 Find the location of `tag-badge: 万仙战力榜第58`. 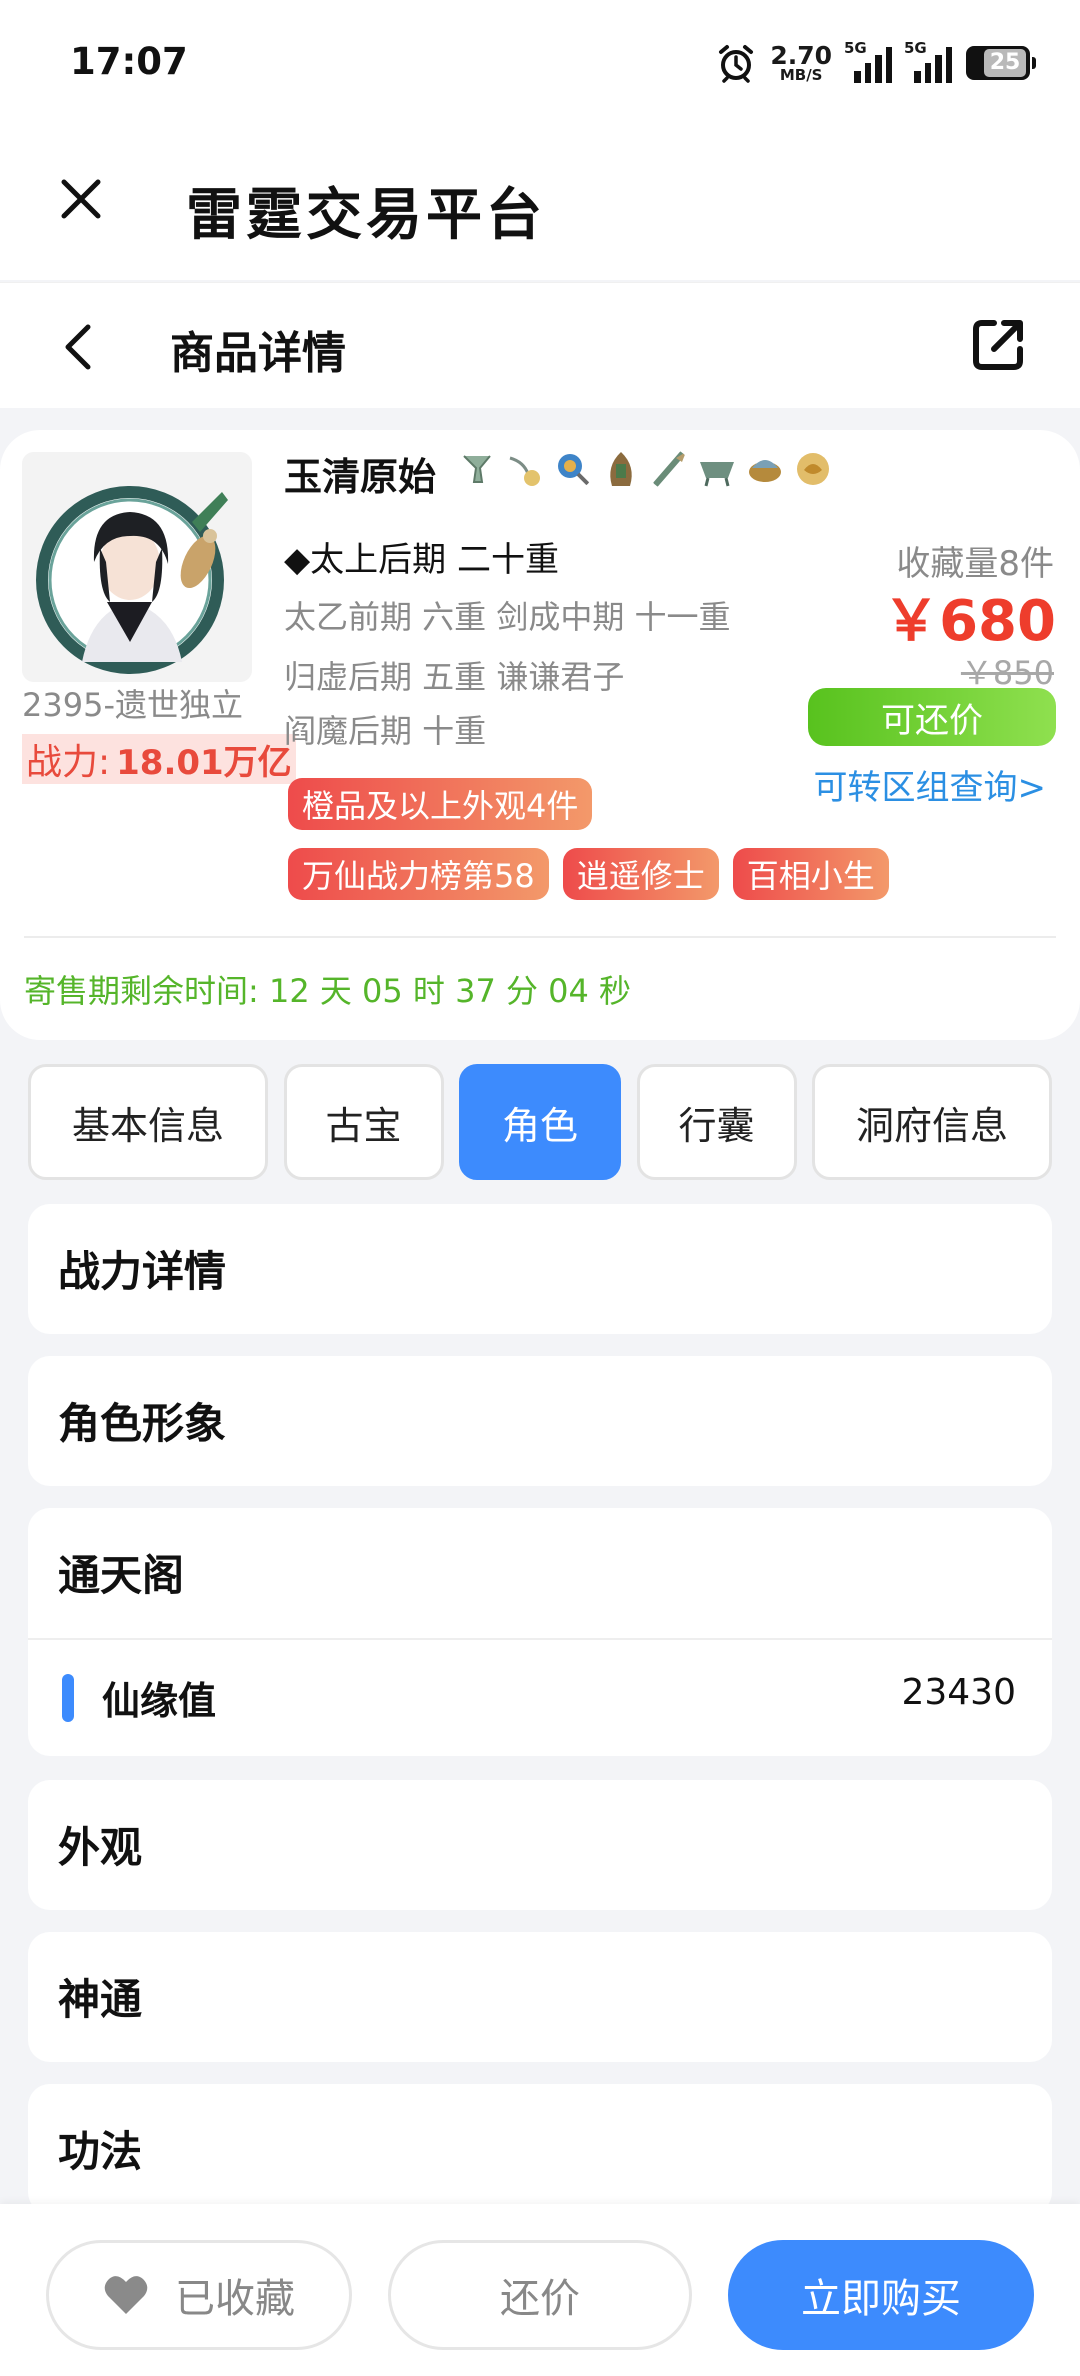

tag-badge: 万仙战力榜第58 is located at coordinates (418, 874).